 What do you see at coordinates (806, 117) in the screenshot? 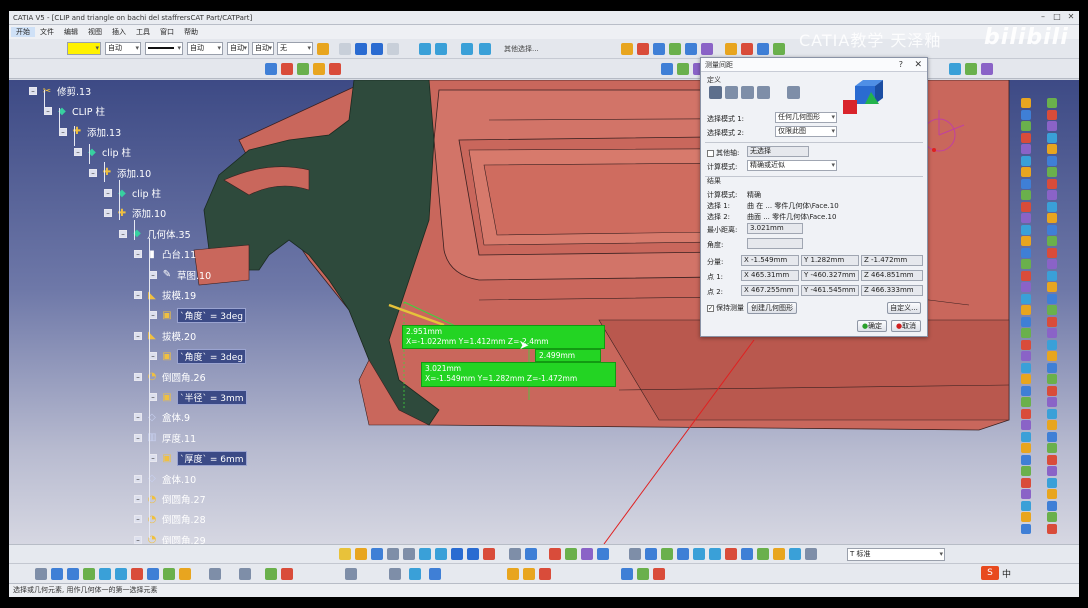
I see `select-mode1-combo: 任何几何图形` at bounding box center [806, 117].